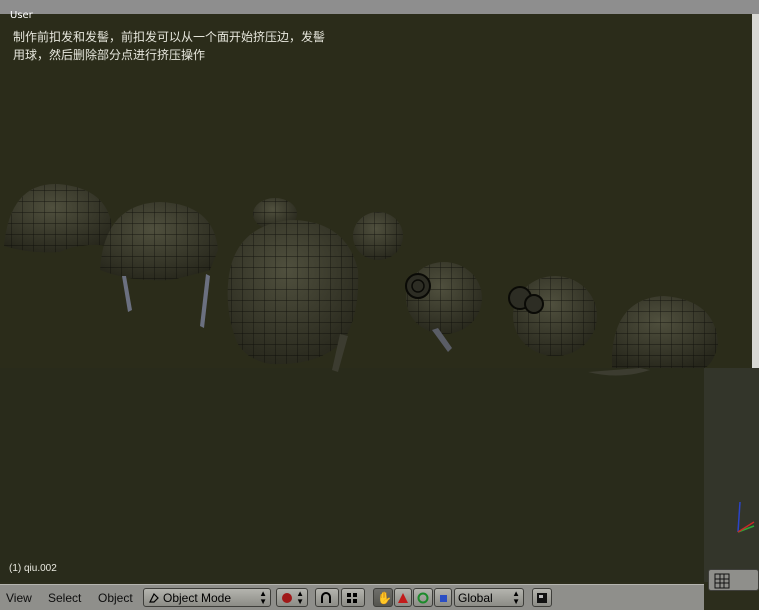  I want to click on translate-button, so click(403, 597).